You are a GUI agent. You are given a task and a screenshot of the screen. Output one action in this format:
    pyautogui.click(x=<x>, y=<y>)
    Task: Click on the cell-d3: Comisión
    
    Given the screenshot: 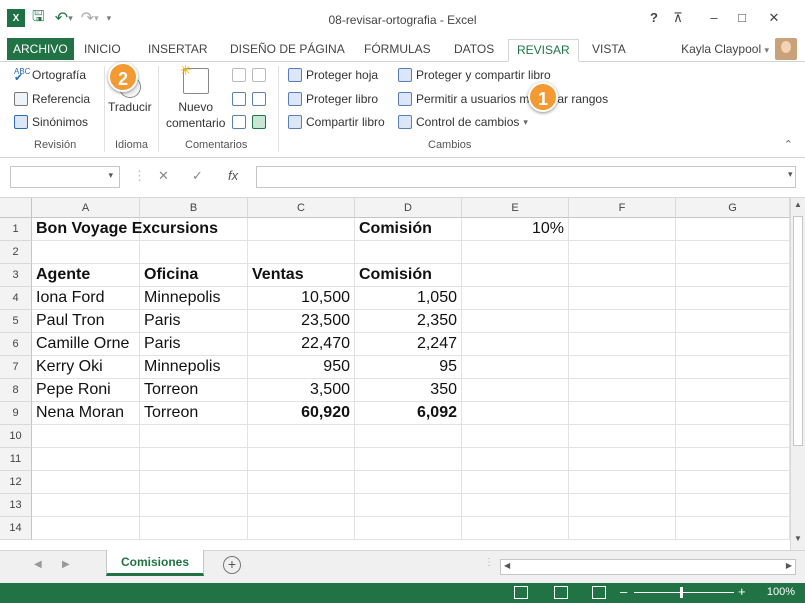 What is the action you would take?
    pyautogui.click(x=408, y=275)
    